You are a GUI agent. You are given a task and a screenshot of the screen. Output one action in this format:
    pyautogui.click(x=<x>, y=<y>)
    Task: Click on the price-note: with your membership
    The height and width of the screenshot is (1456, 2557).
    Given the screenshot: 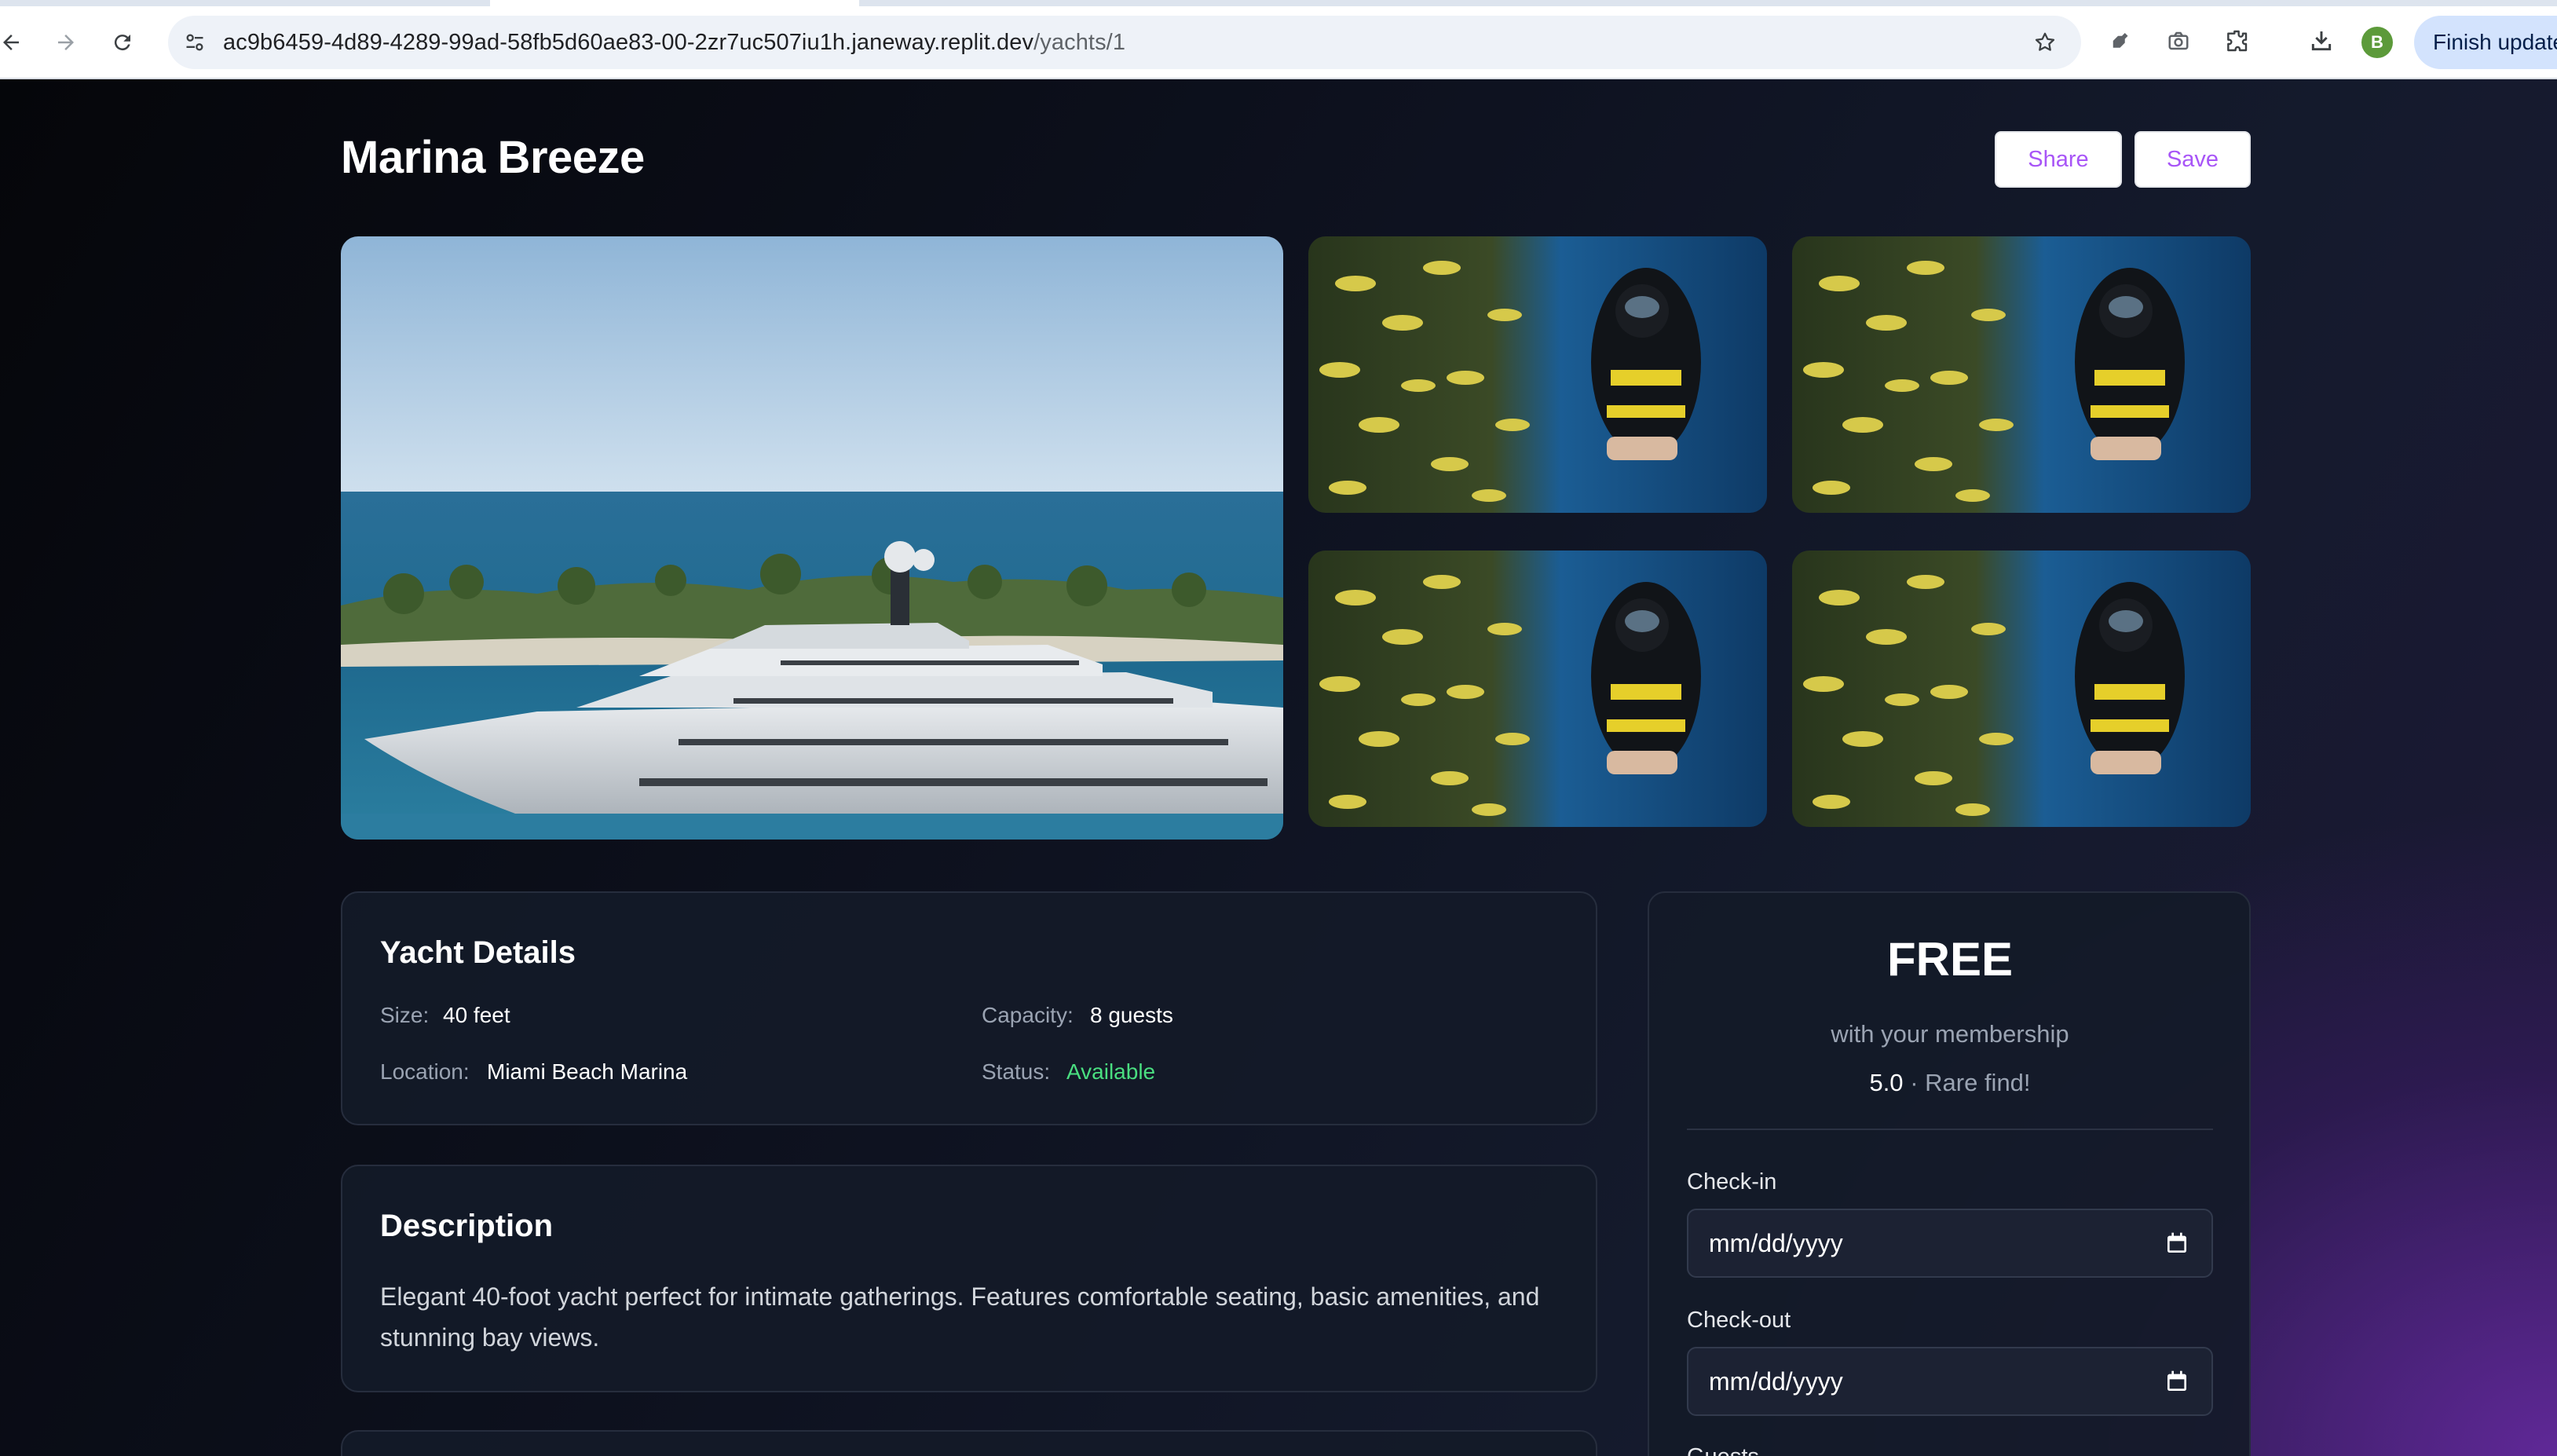 What is the action you would take?
    pyautogui.click(x=1950, y=1034)
    